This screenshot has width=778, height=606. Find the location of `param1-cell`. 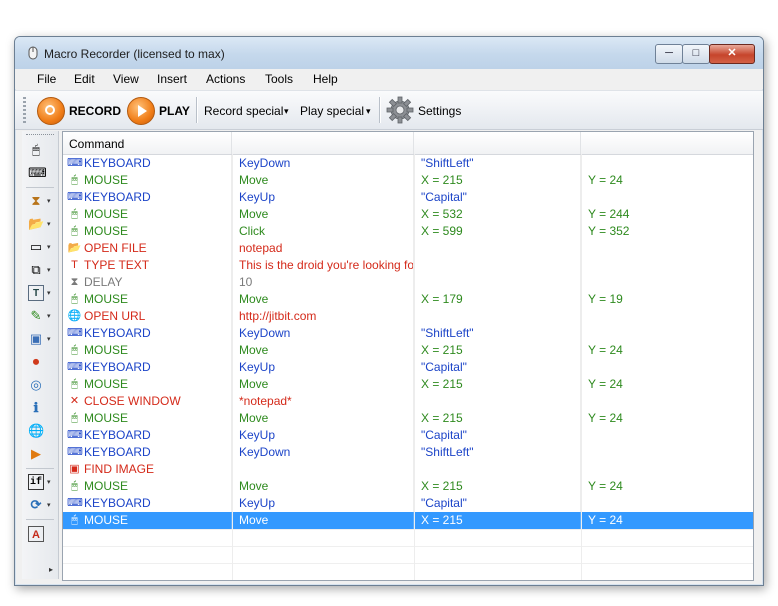

param1-cell is located at coordinates (498, 469).